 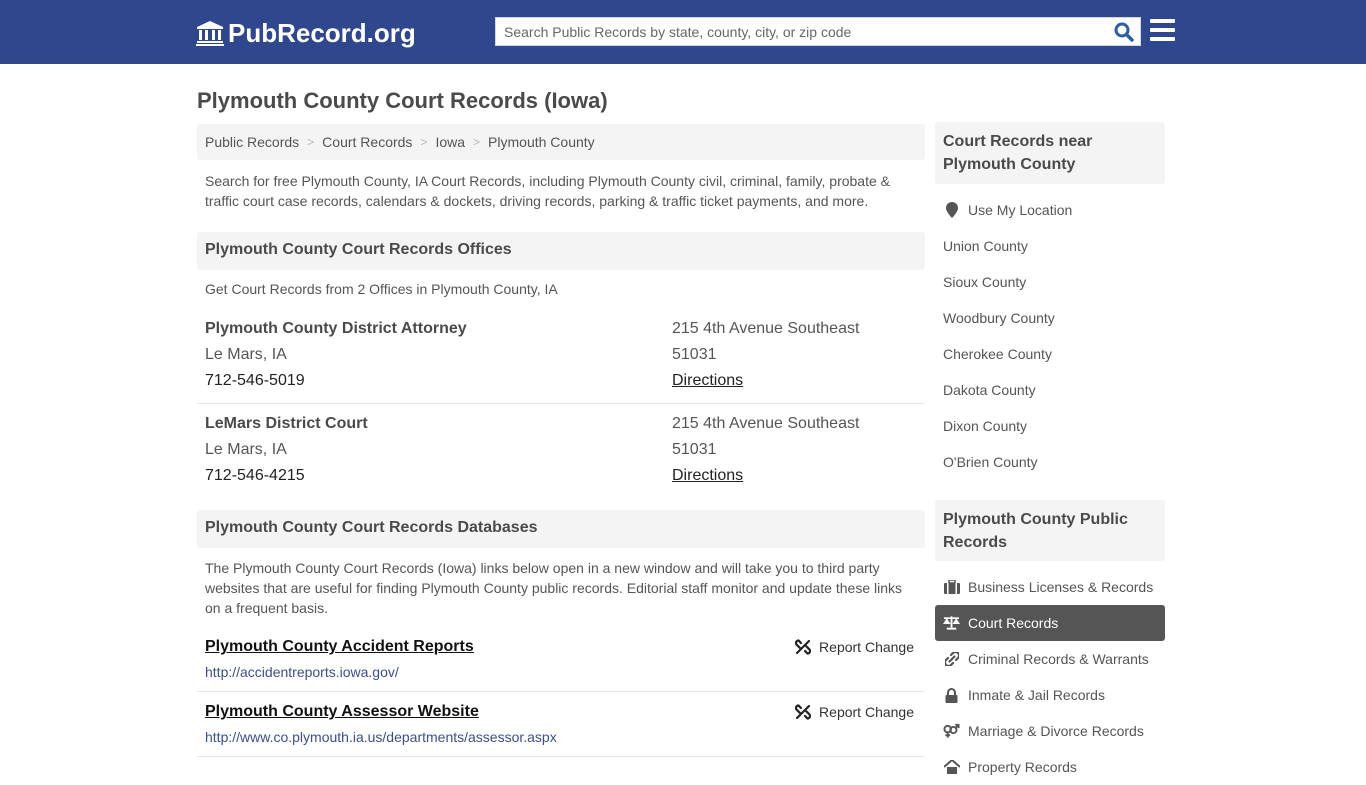 I want to click on top-navbar: PubRecord.org, so click(x=683, y=32).